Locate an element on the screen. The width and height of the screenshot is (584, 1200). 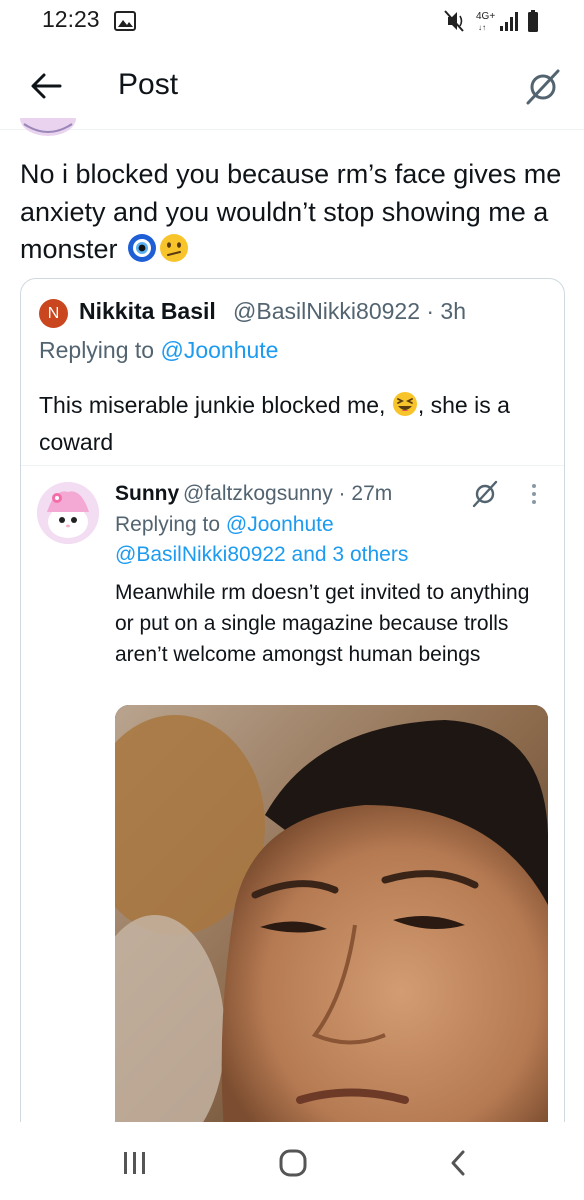
status-bar: 12:23 4G+ ↓↑ is located at coordinates (292, 21).